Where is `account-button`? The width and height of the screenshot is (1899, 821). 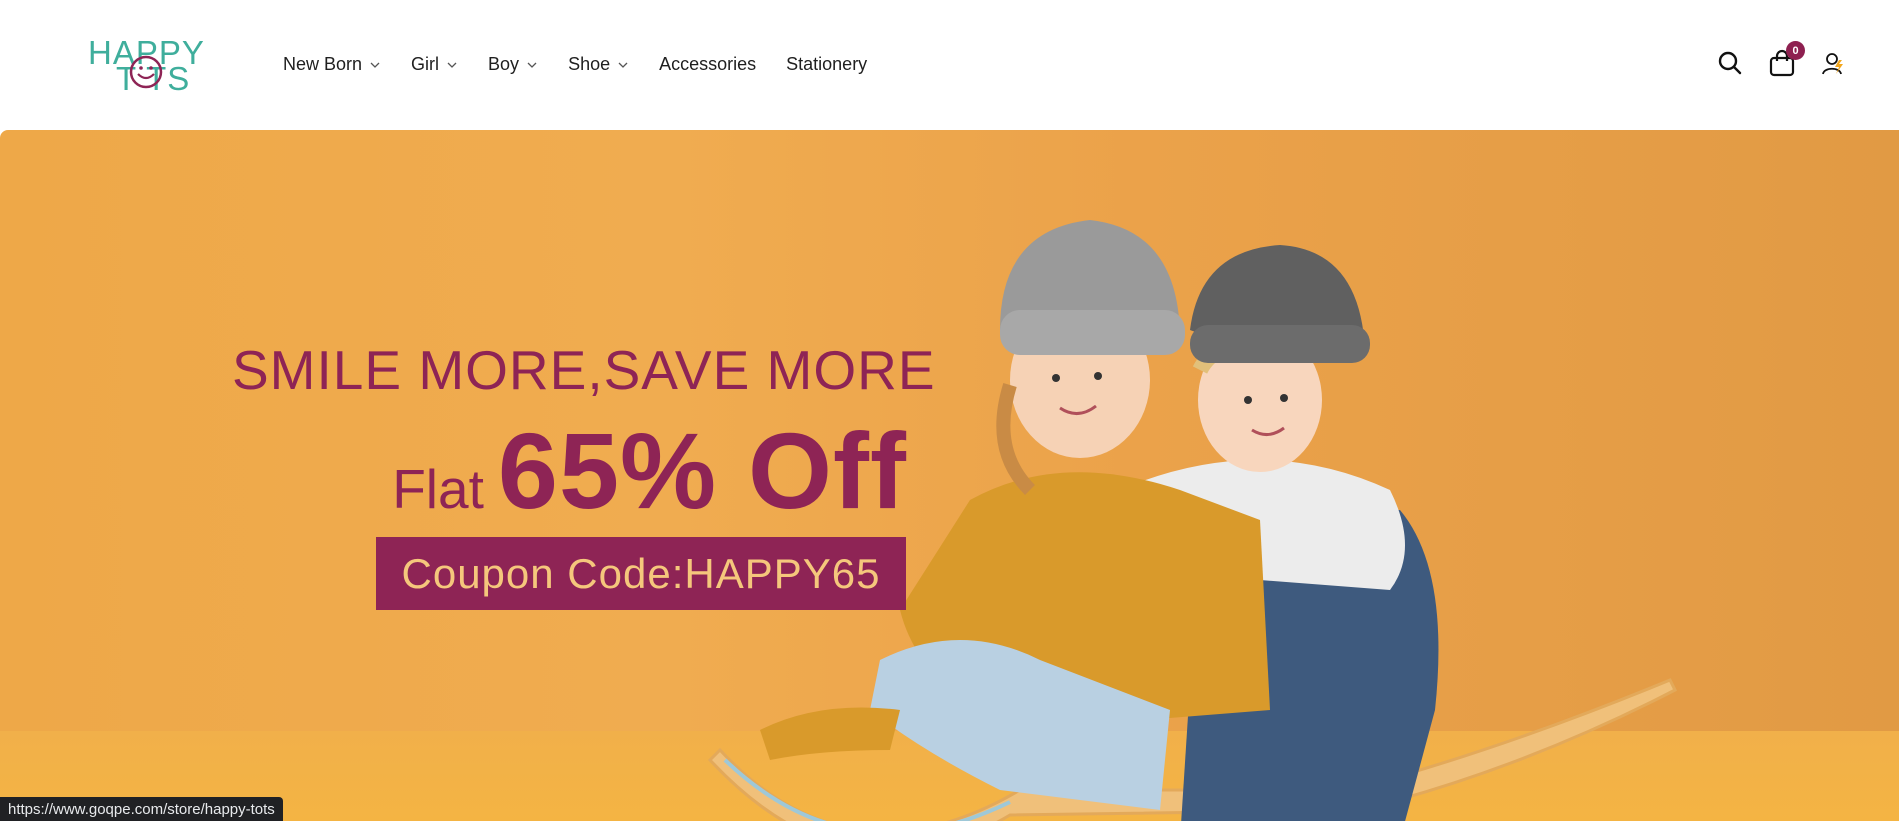
account-button is located at coordinates (1834, 63).